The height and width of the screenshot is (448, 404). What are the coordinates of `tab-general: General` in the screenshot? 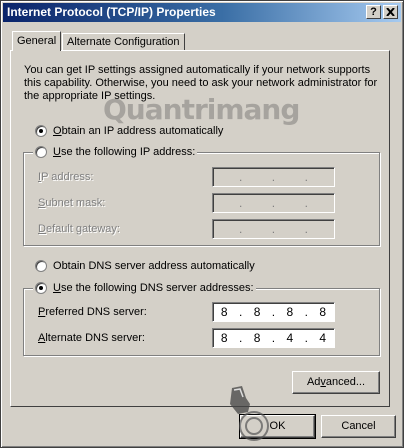 It's located at (37, 41).